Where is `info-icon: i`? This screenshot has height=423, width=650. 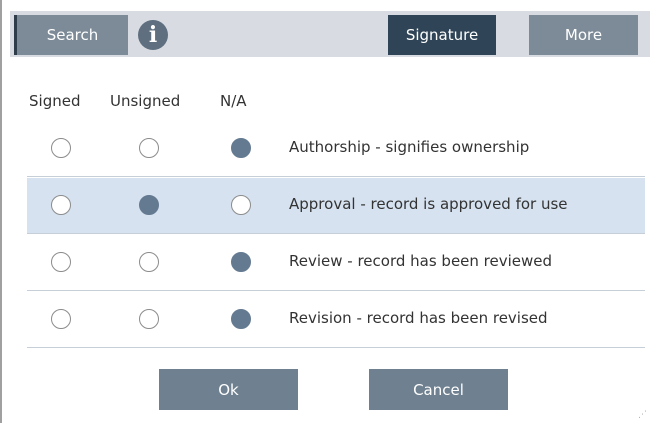 info-icon: i is located at coordinates (153, 35).